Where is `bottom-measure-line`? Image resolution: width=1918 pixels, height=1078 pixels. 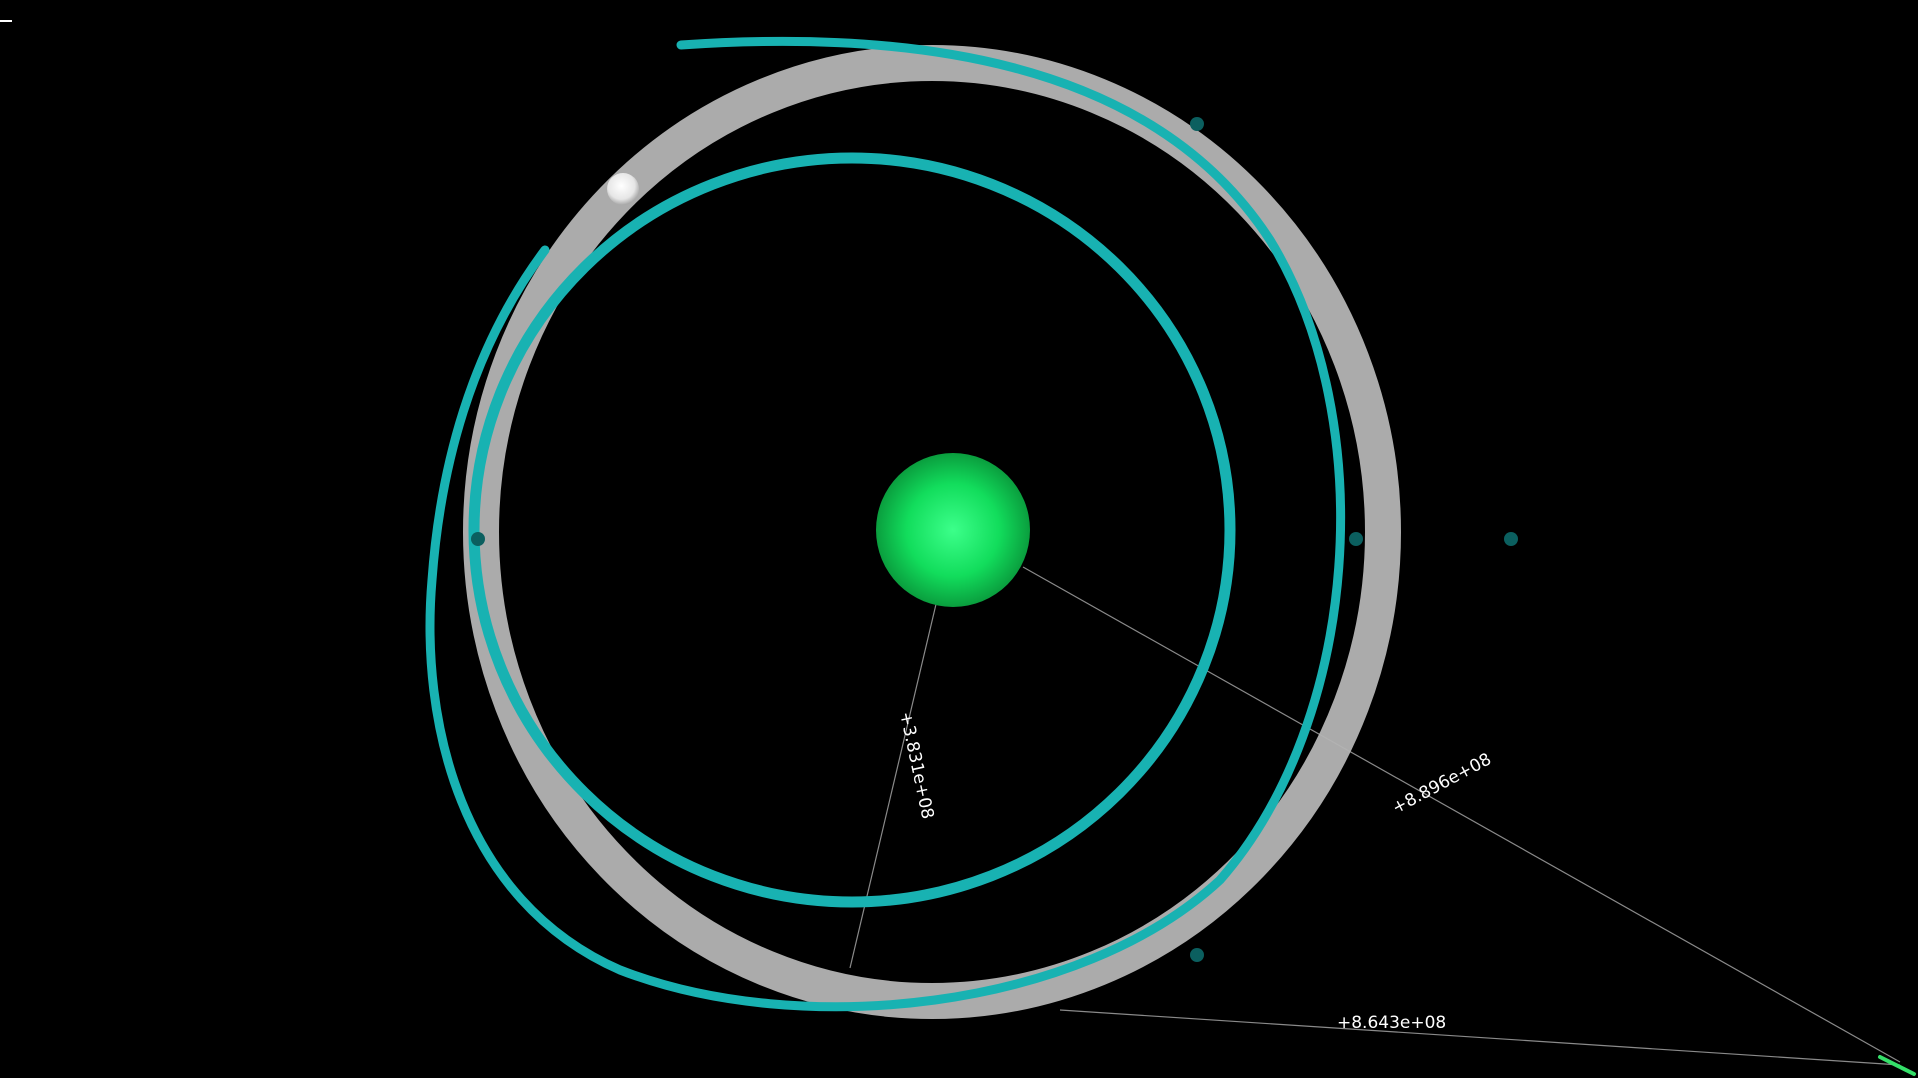
bottom-measure-line is located at coordinates (1480, 1037).